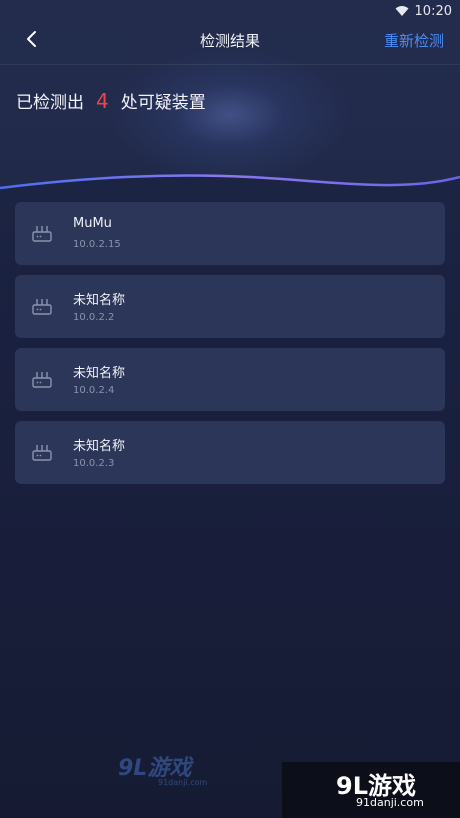 This screenshot has width=460, height=818. I want to click on device-name: MuMu, so click(92, 223).